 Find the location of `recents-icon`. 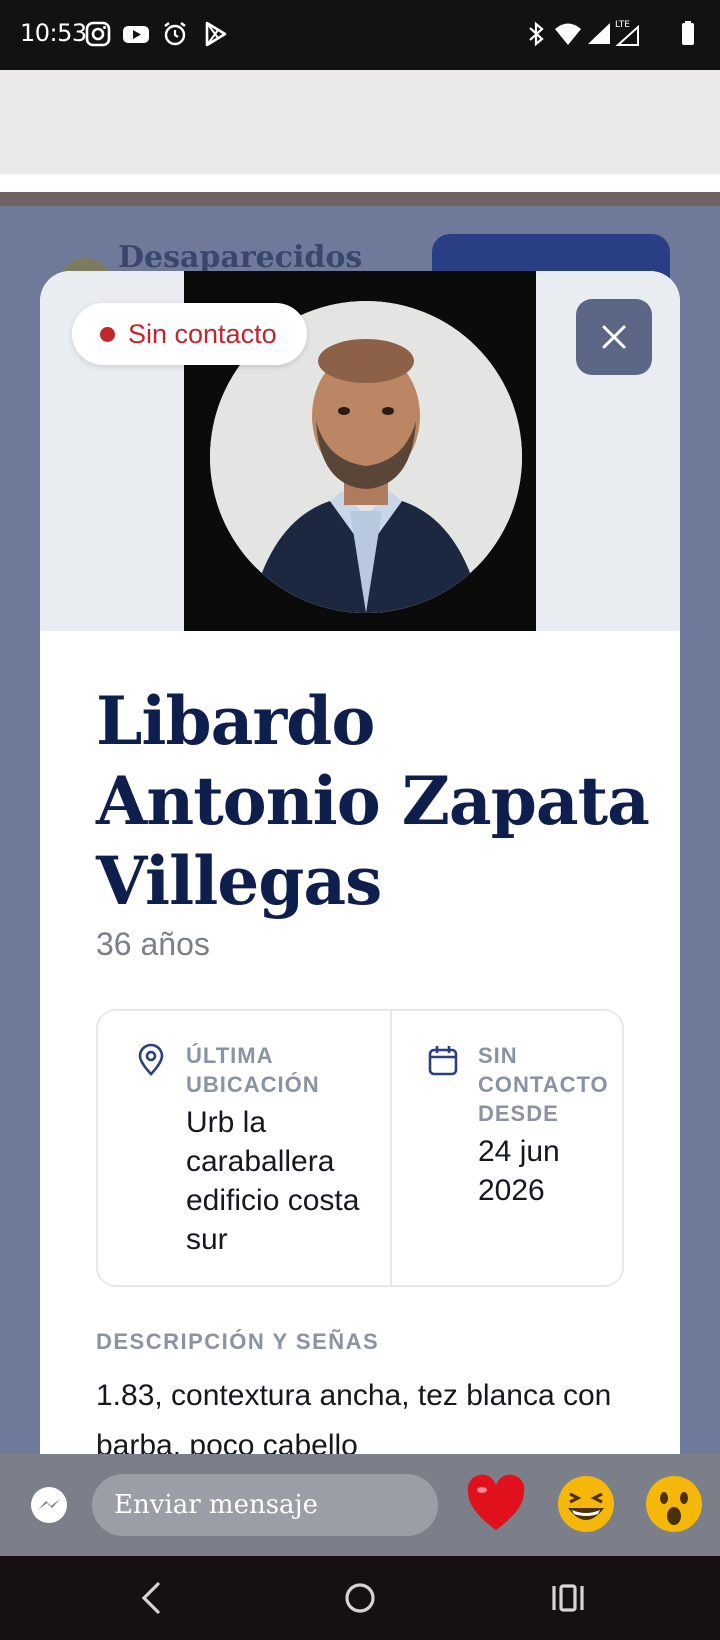

recents-icon is located at coordinates (568, 1598).